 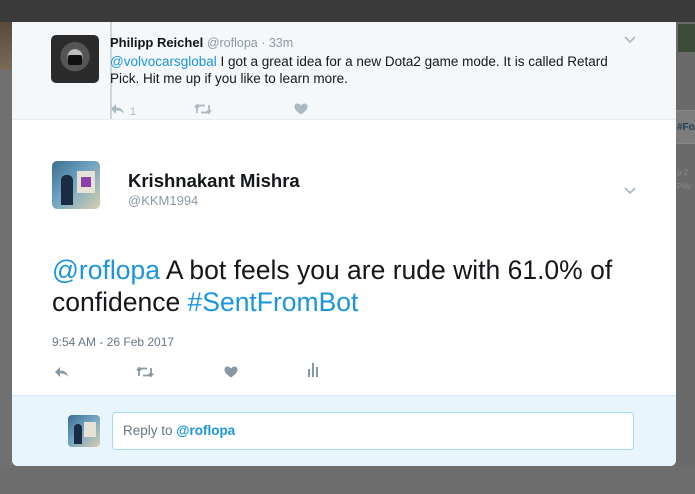 What do you see at coordinates (686, 127) in the screenshot?
I see `background-trend-tag: #Fo` at bounding box center [686, 127].